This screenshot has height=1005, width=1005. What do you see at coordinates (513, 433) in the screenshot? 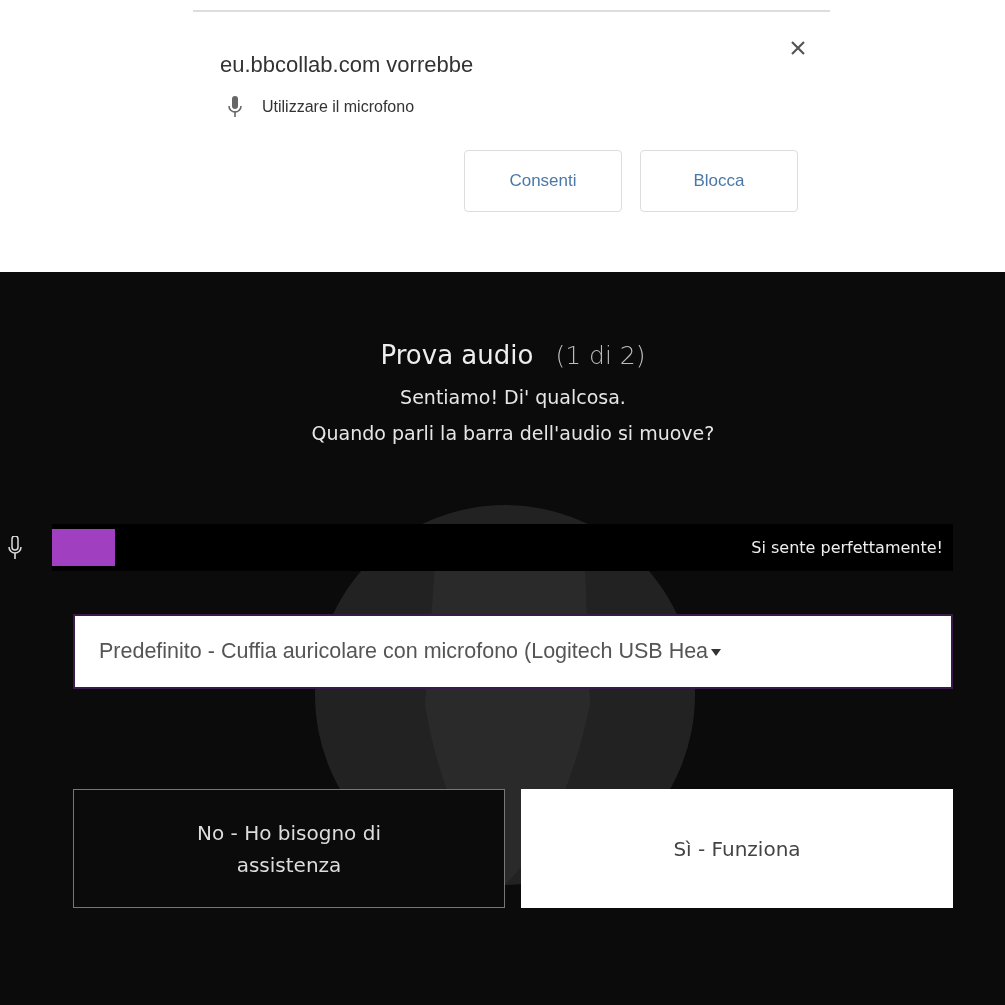
I see `instruction-text: Quando parli la barra dell'audio si muove?` at bounding box center [513, 433].